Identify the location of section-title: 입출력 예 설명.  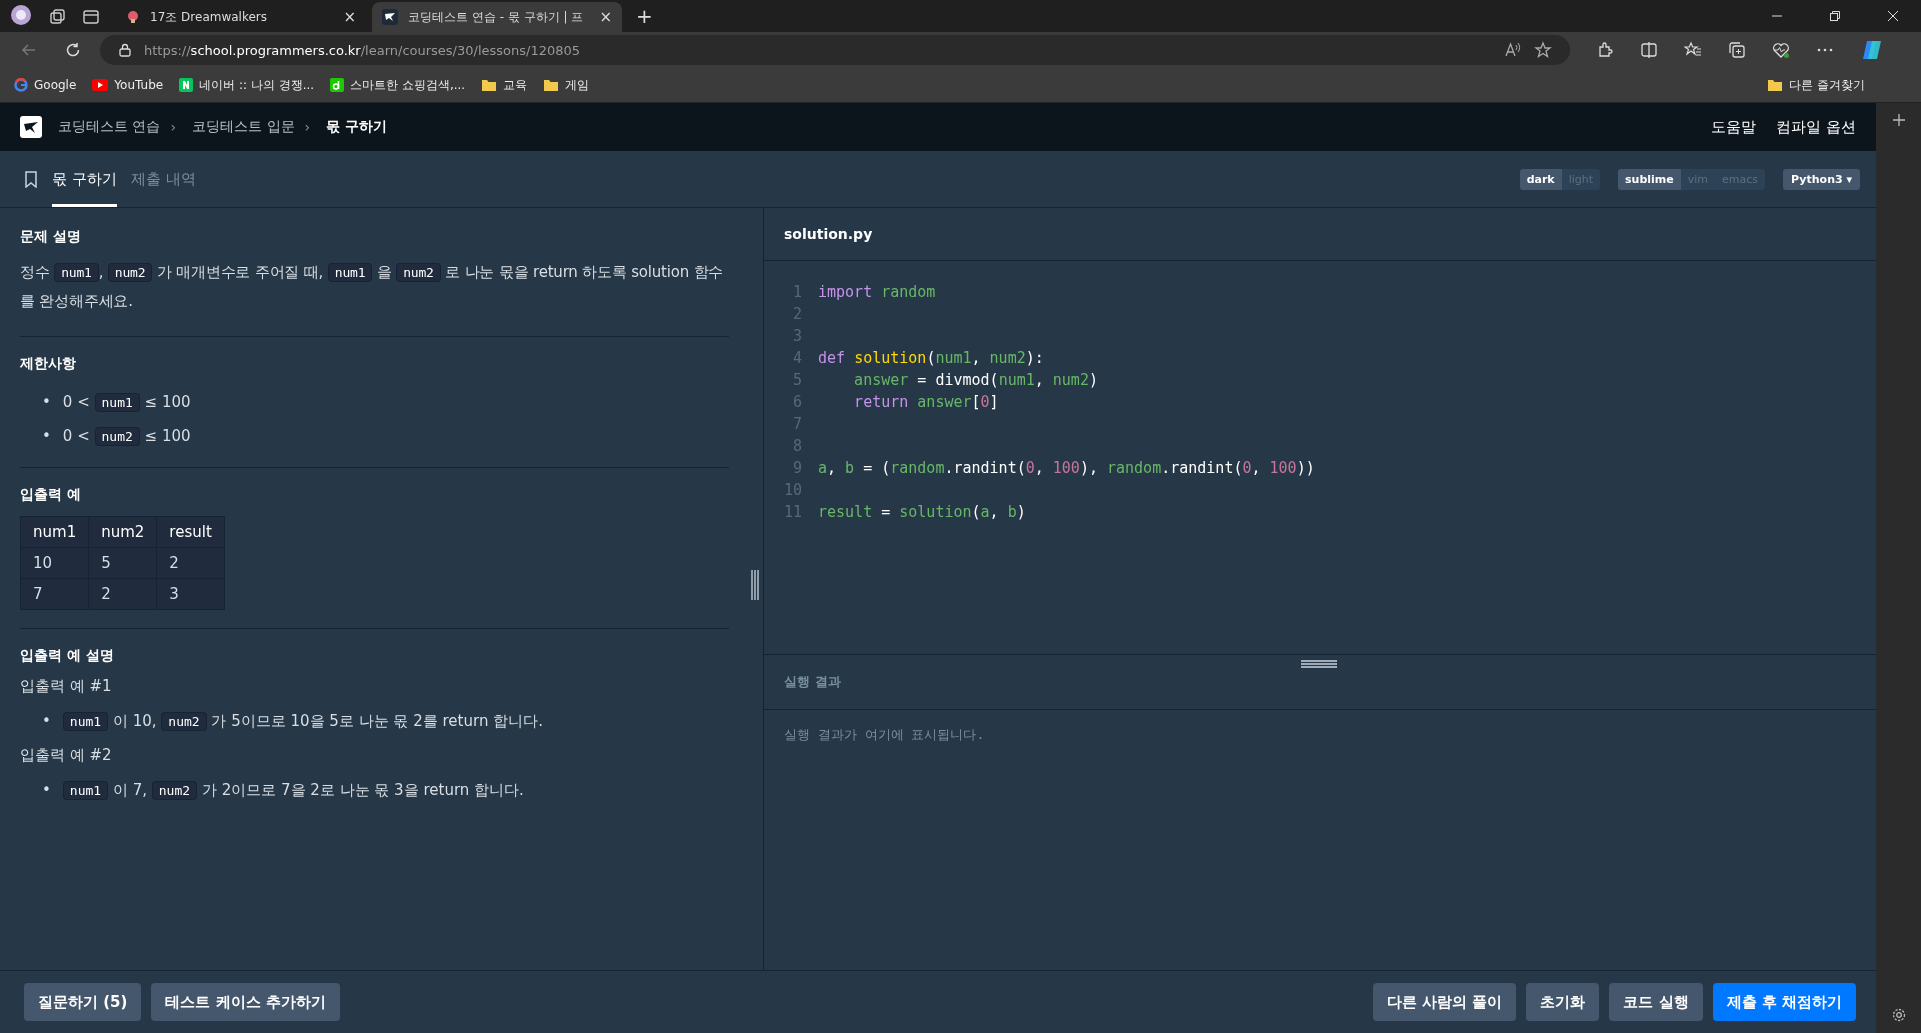
(67, 656).